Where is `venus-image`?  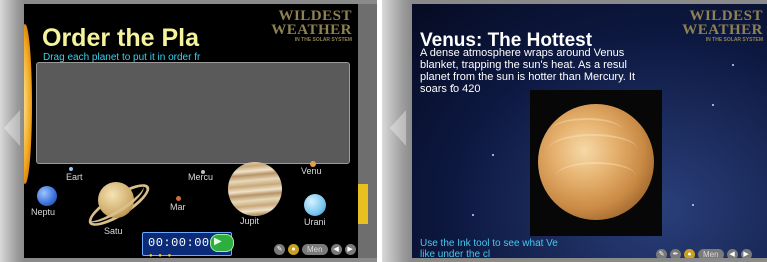
venus-image is located at coordinates (596, 163).